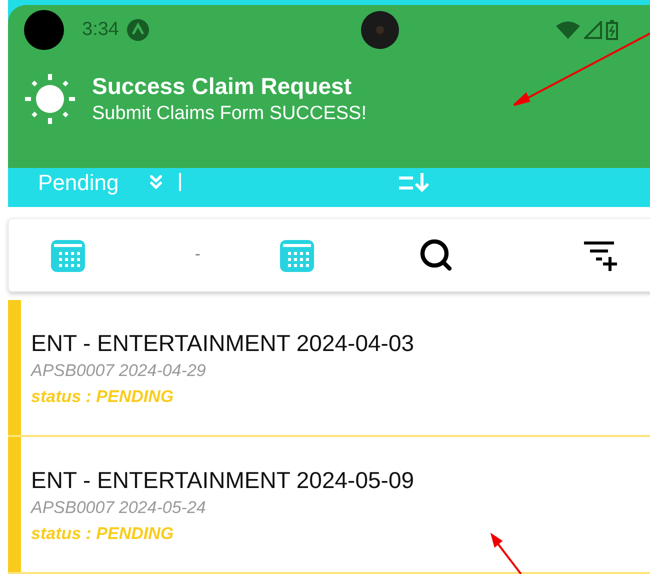  What do you see at coordinates (118, 371) in the screenshot?
I see `claim-subtitle: APSB0007 2024-04-29` at bounding box center [118, 371].